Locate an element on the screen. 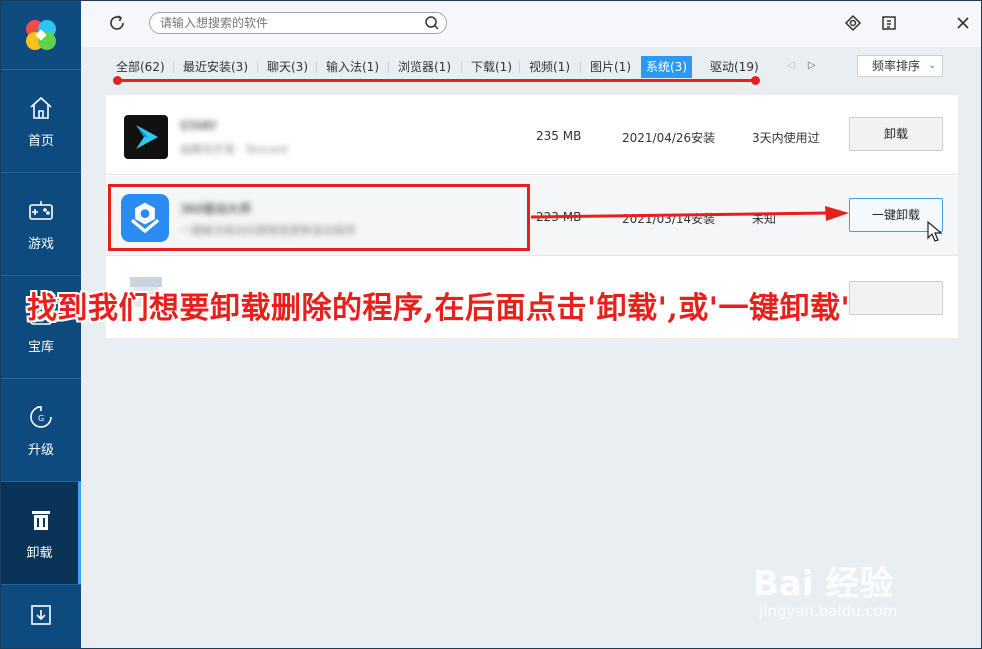 This screenshot has height=649, width=982. uninstall-button: 卸载 is located at coordinates (896, 134).